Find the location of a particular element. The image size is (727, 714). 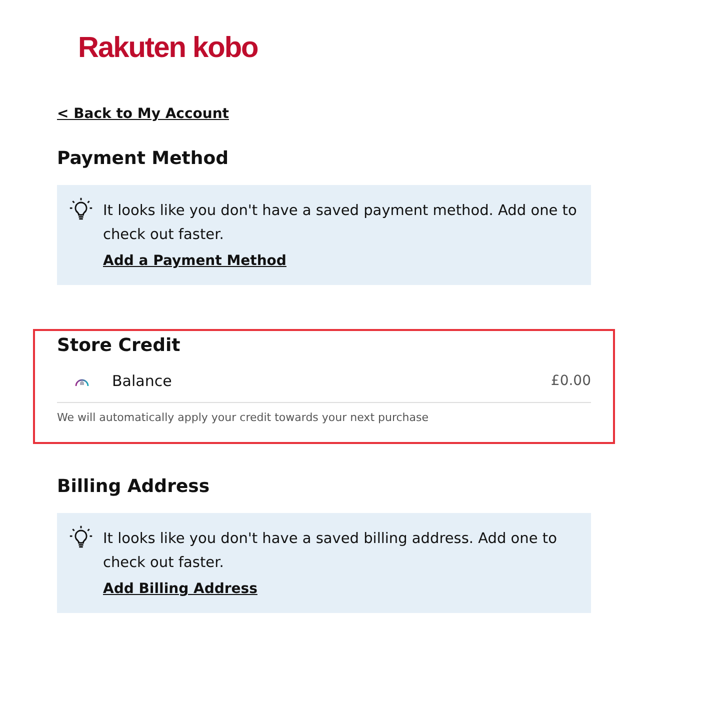

add-link: Add Billing Address is located at coordinates (180, 589).